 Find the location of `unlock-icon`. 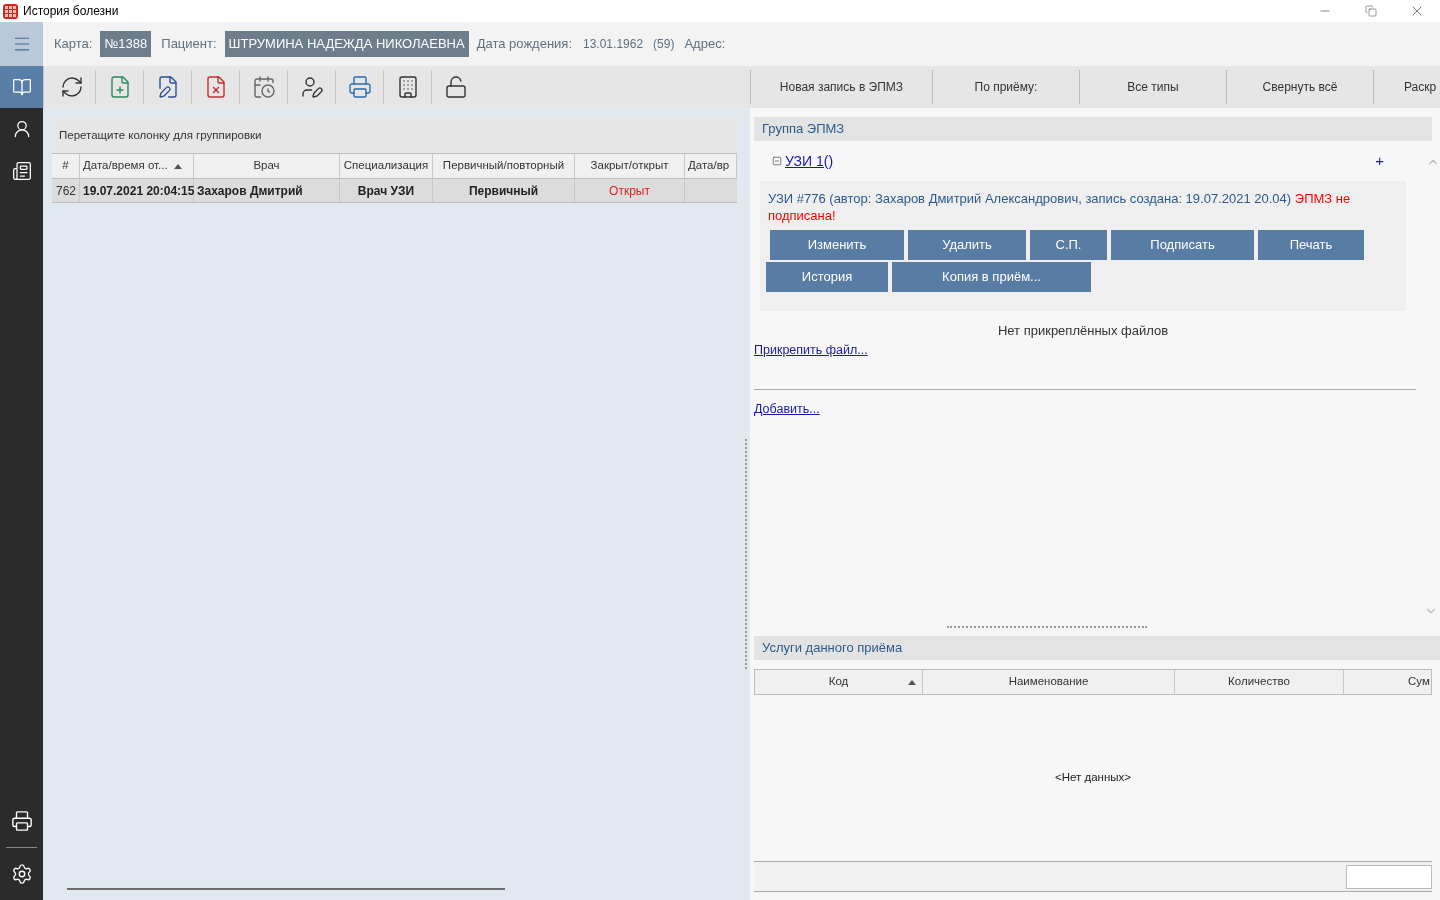

unlock-icon is located at coordinates (456, 87).